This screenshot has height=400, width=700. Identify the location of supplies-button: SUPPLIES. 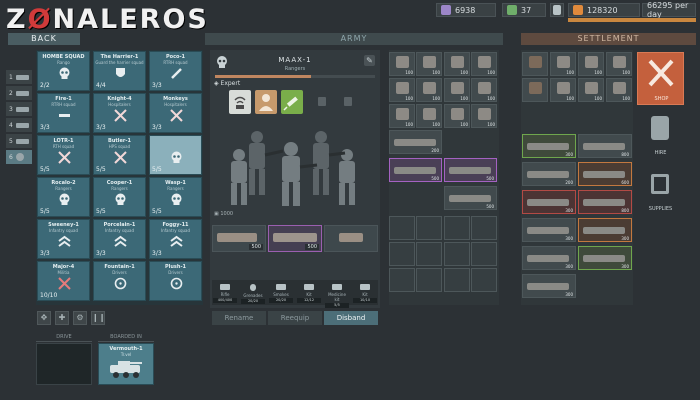
(660, 189).